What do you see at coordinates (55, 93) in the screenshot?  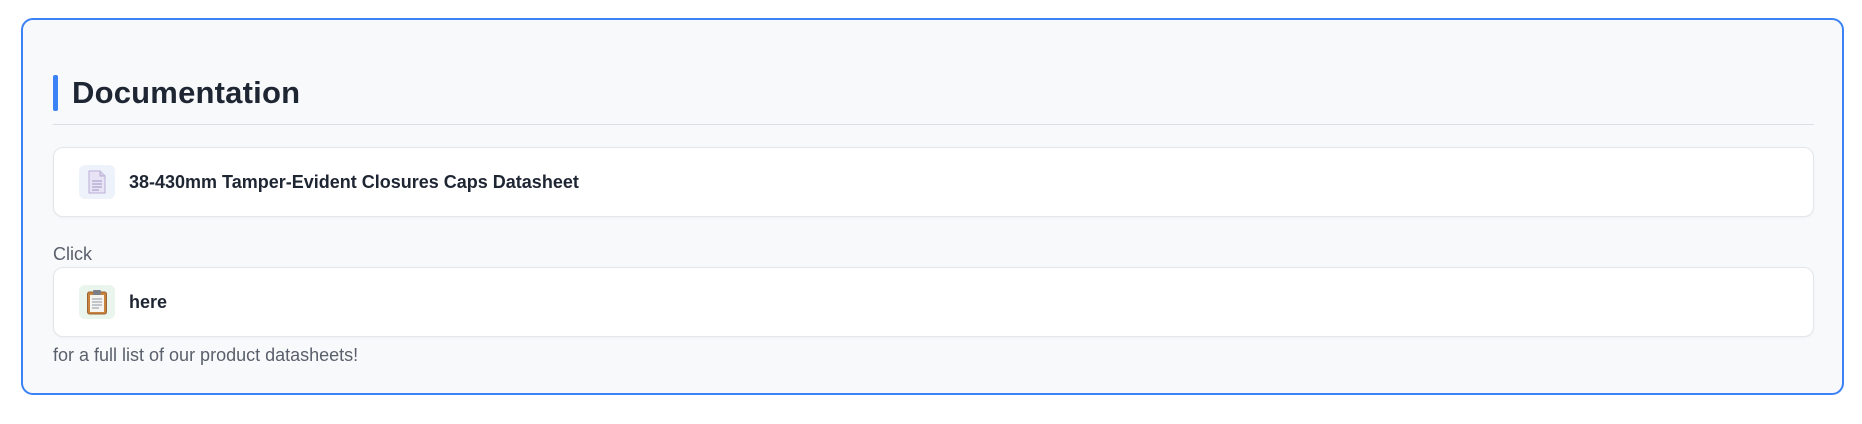 I see `heading-accent-bar` at bounding box center [55, 93].